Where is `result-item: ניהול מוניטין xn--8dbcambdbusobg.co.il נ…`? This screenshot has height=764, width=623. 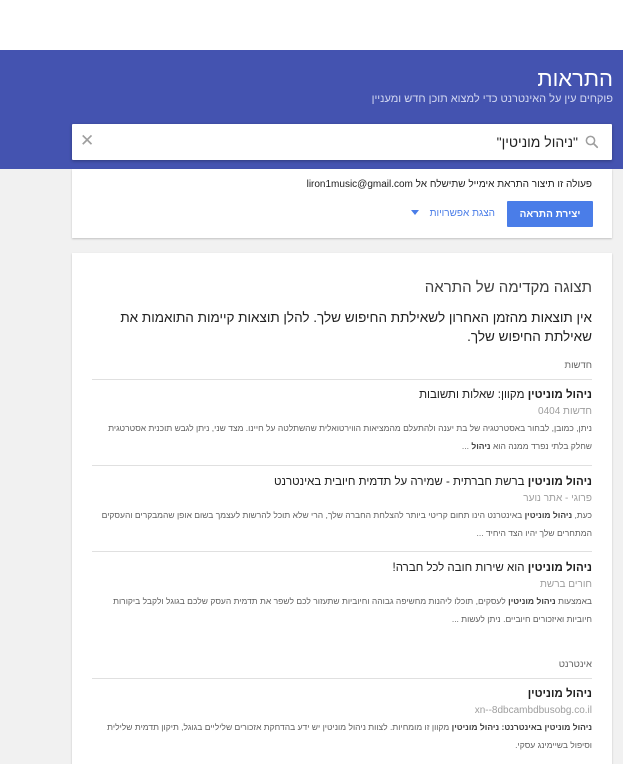
result-item: ניהול מוניטין xn--8dbcambdbusobg.co.il נ… is located at coordinates (342, 721).